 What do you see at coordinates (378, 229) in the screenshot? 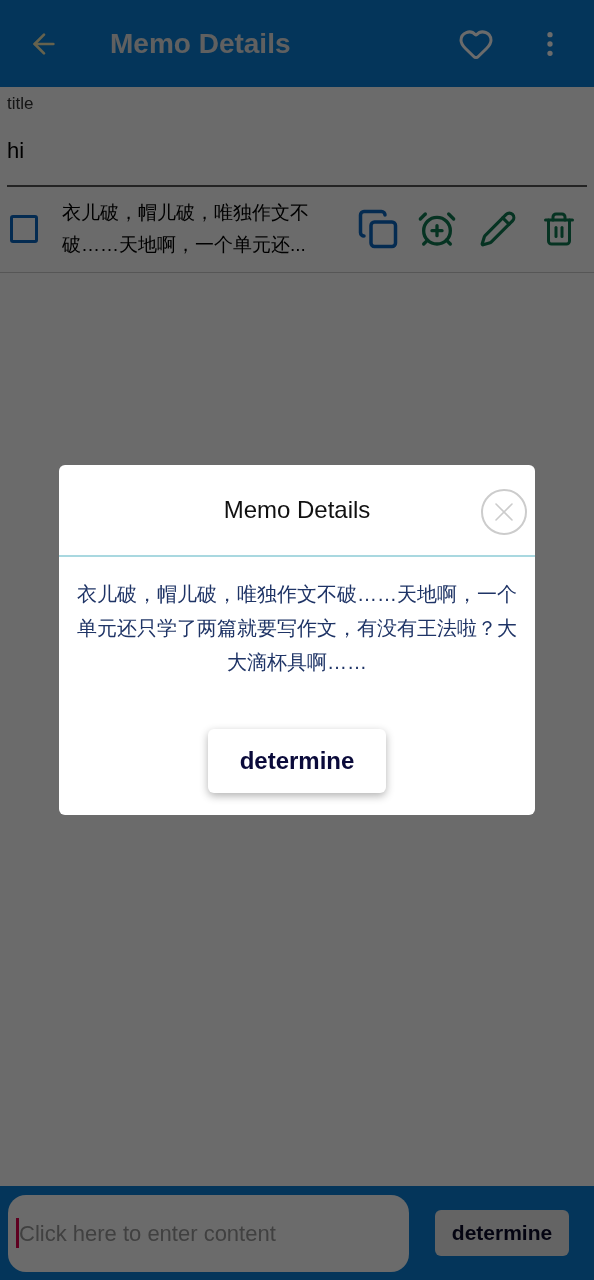
I see `copy-icon` at bounding box center [378, 229].